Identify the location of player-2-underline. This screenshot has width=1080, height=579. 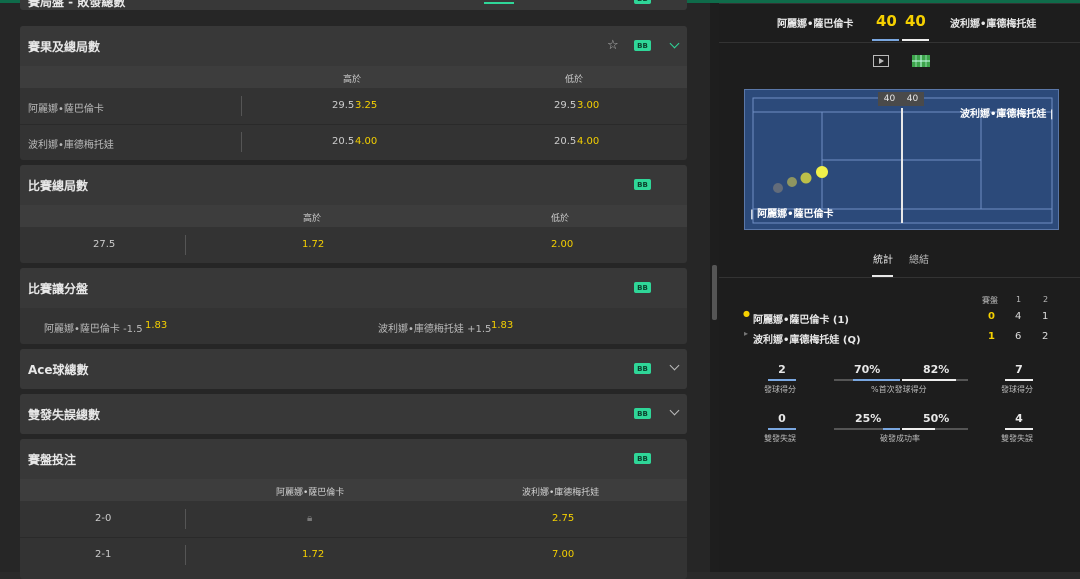
(915, 40).